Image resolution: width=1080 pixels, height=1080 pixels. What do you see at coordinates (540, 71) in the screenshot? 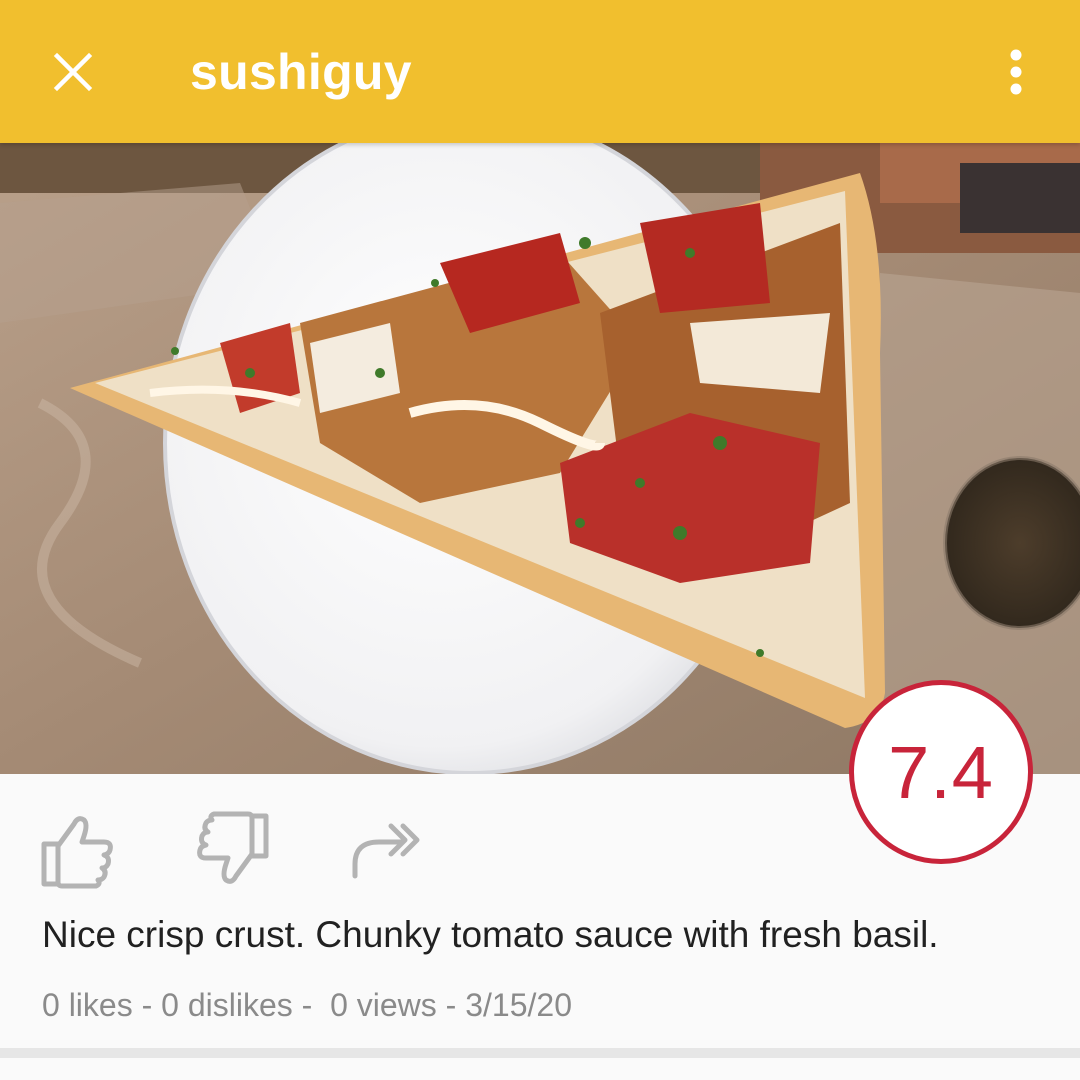
I see `top-app-bar: sushiguy` at bounding box center [540, 71].